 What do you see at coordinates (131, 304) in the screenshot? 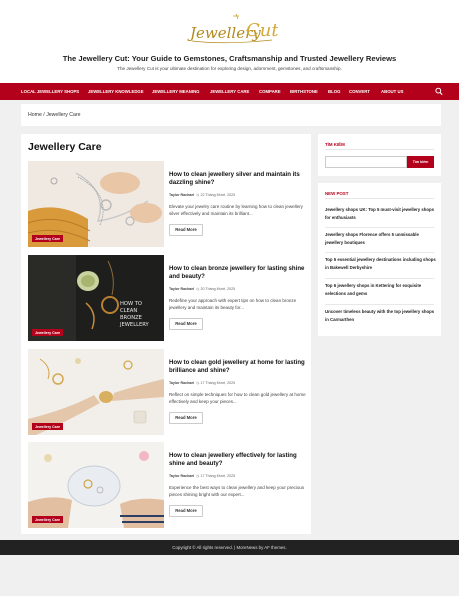
I see `image-caption: HOW TO` at bounding box center [131, 304].